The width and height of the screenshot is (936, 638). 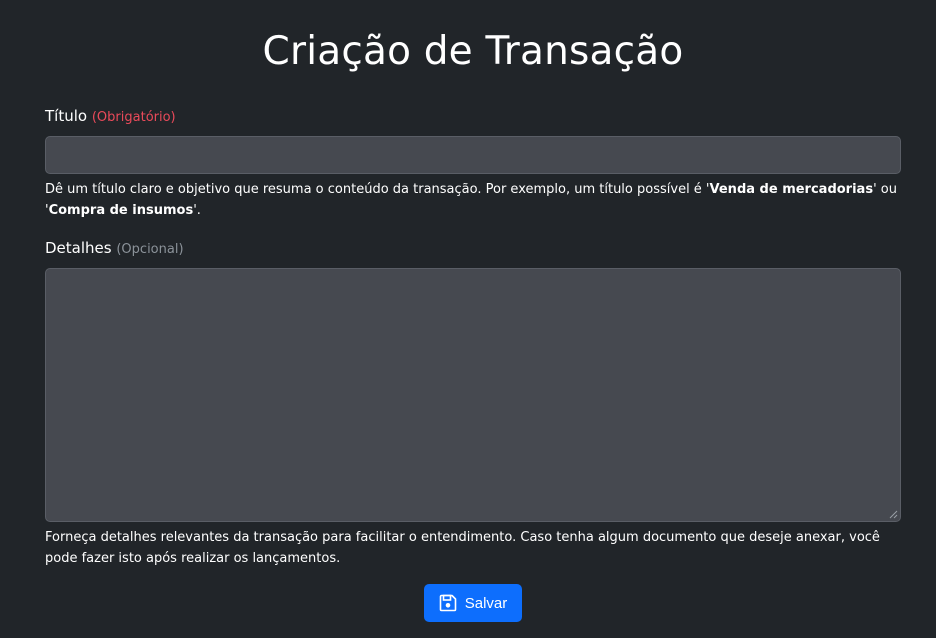 I want to click on details-label-text: Detalhes, so click(x=78, y=248).